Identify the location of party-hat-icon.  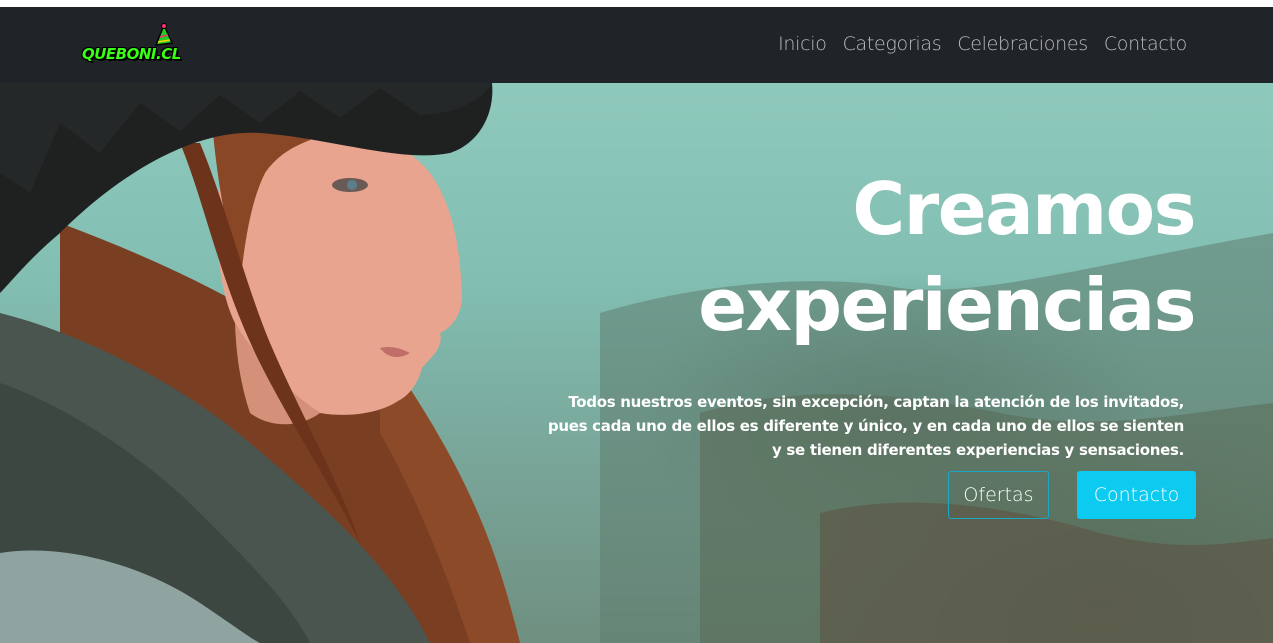
(164, 34).